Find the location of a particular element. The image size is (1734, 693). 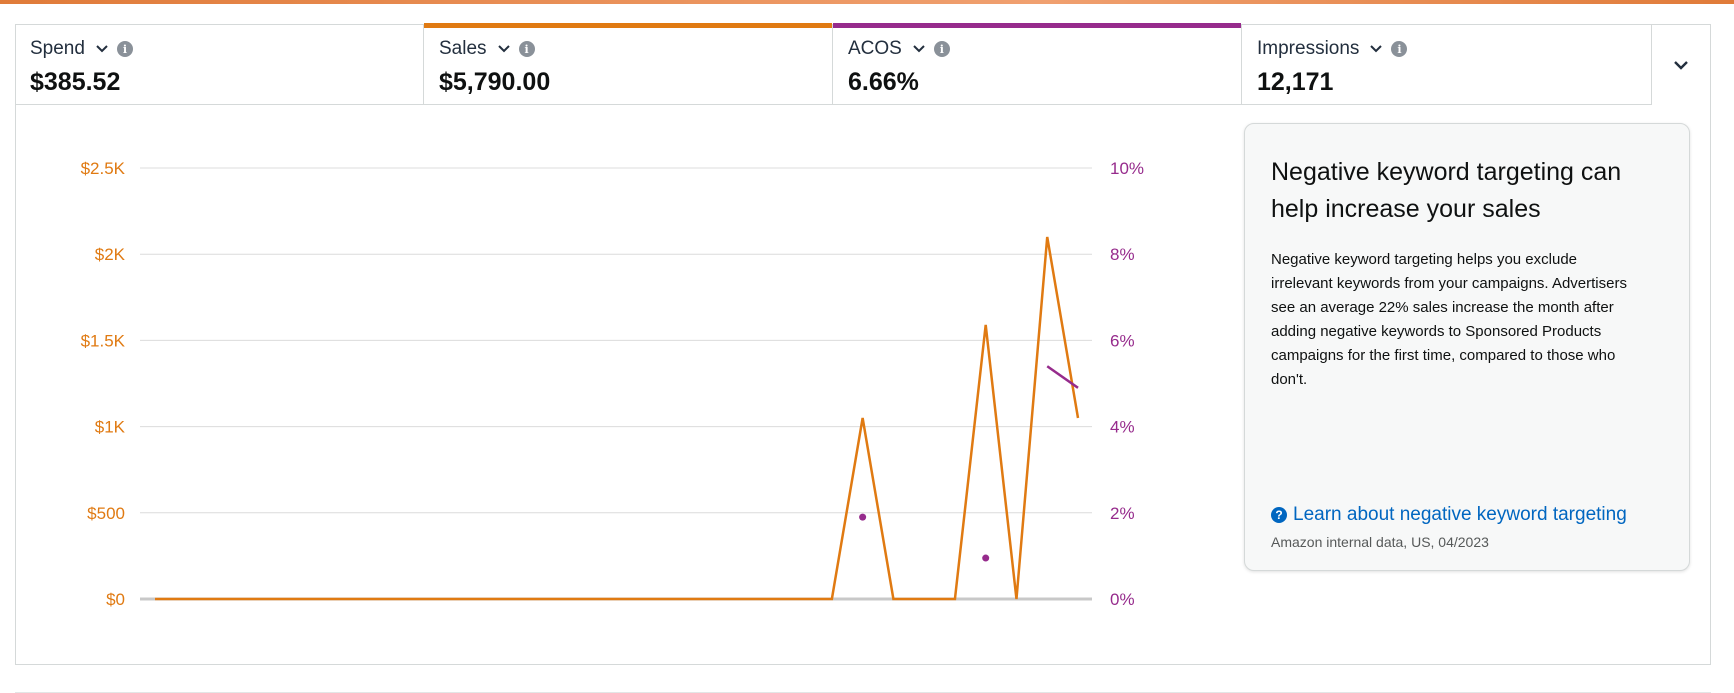

learn-negative-keyword-link: ? Learn about negative keyword targeting is located at coordinates (1449, 515).